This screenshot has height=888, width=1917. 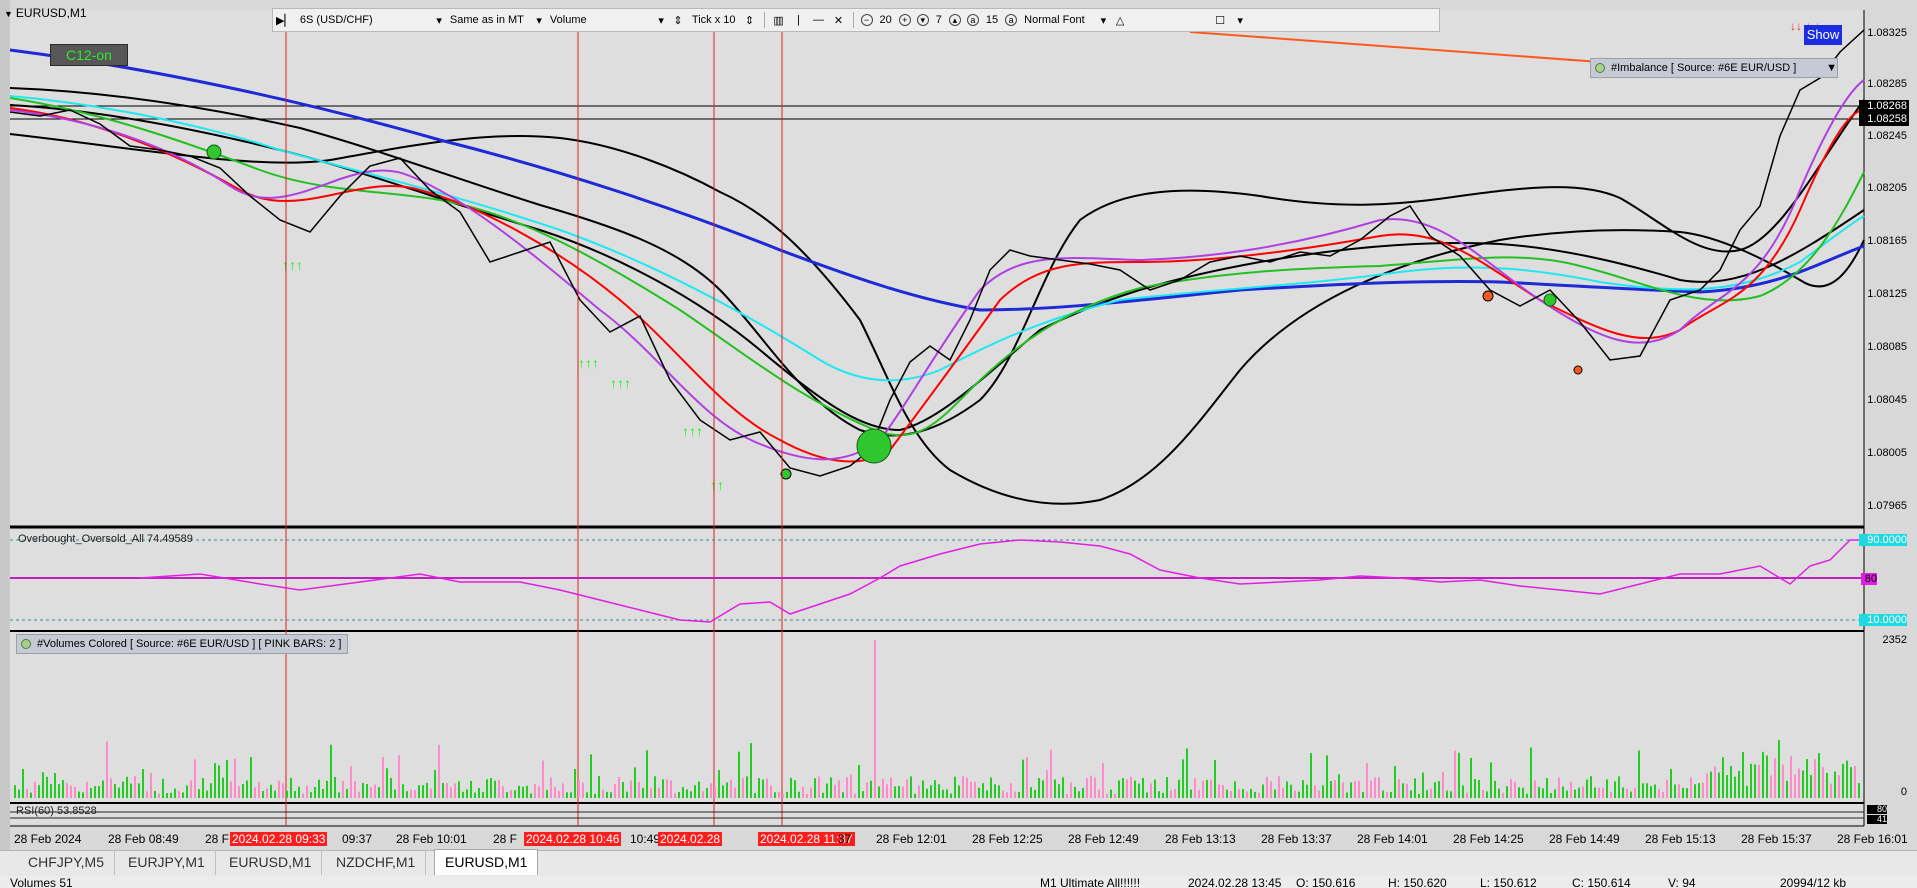 I want to click on mode-select: Volume ▾, so click(x=607, y=20).